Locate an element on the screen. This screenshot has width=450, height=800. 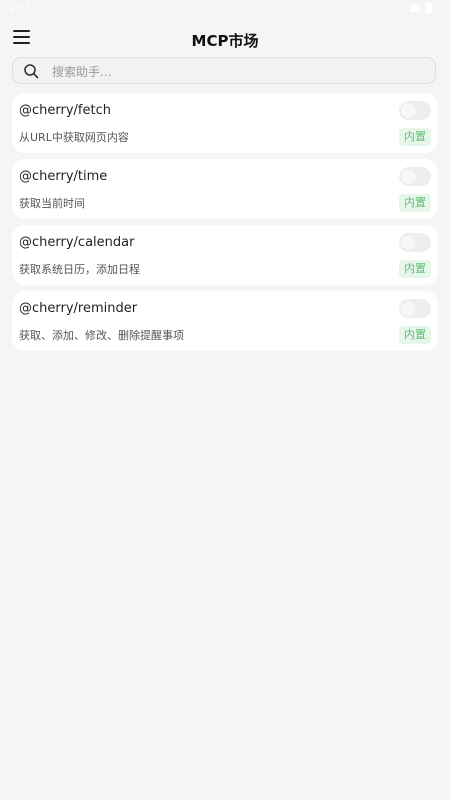
mcp-tool-card: @cherry/fetch 从URL中获取网页内容 内置 is located at coordinates (225, 123).